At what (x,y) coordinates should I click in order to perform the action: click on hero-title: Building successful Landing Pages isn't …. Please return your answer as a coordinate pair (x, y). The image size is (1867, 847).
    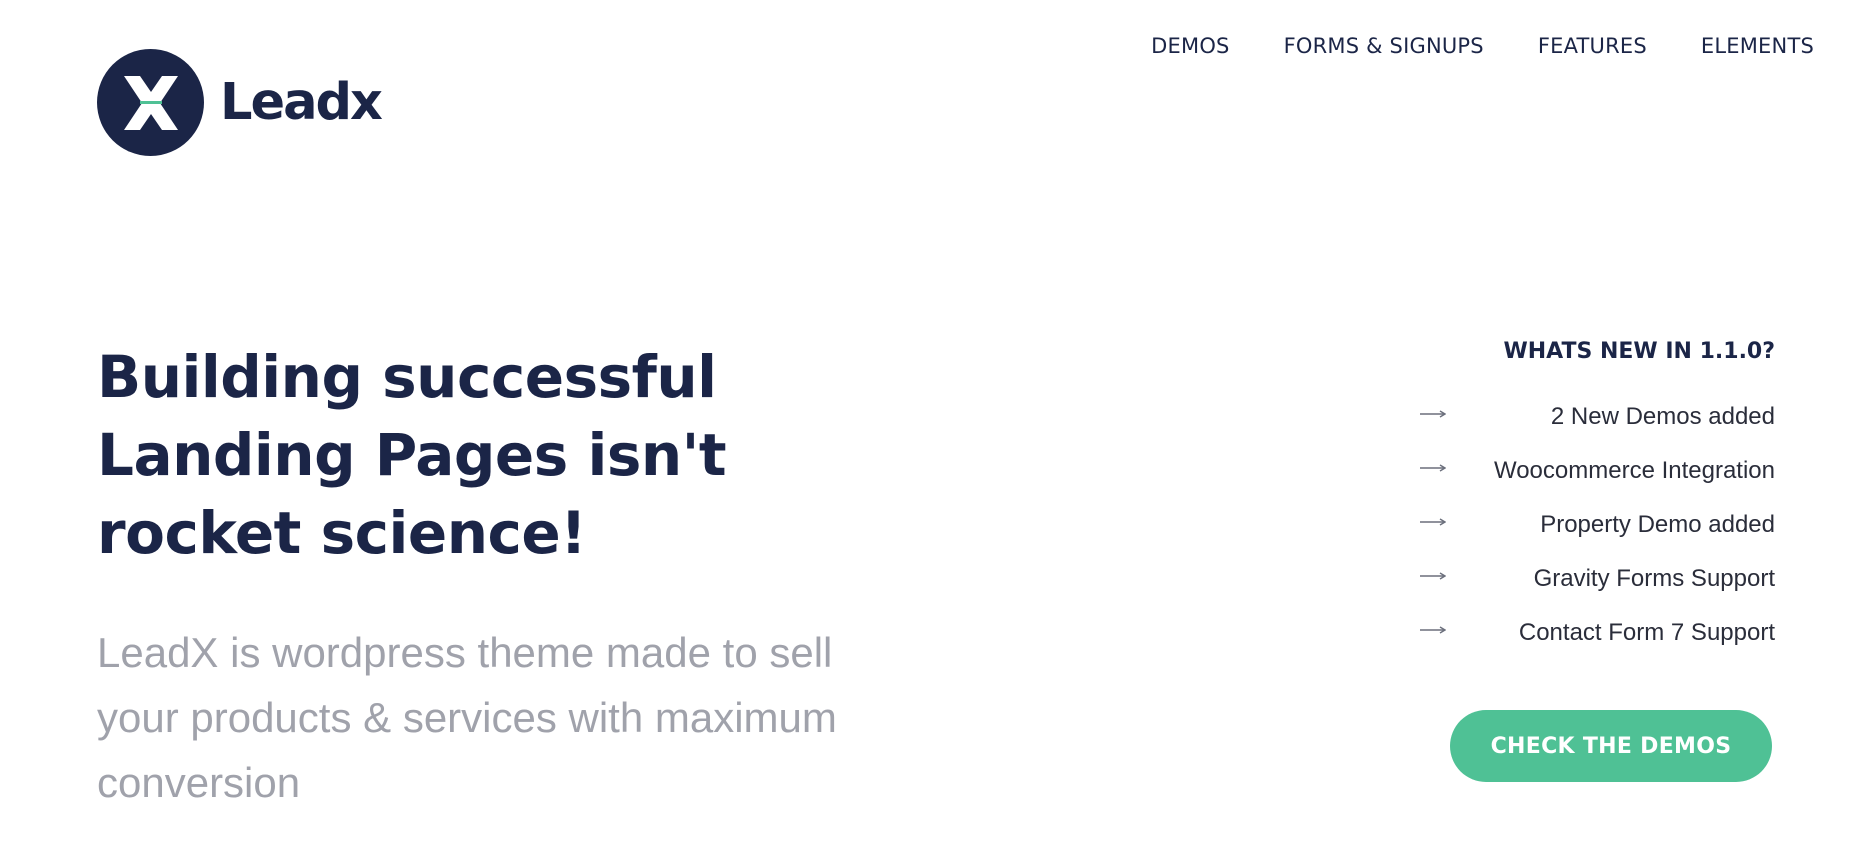
    Looking at the image, I should click on (477, 455).